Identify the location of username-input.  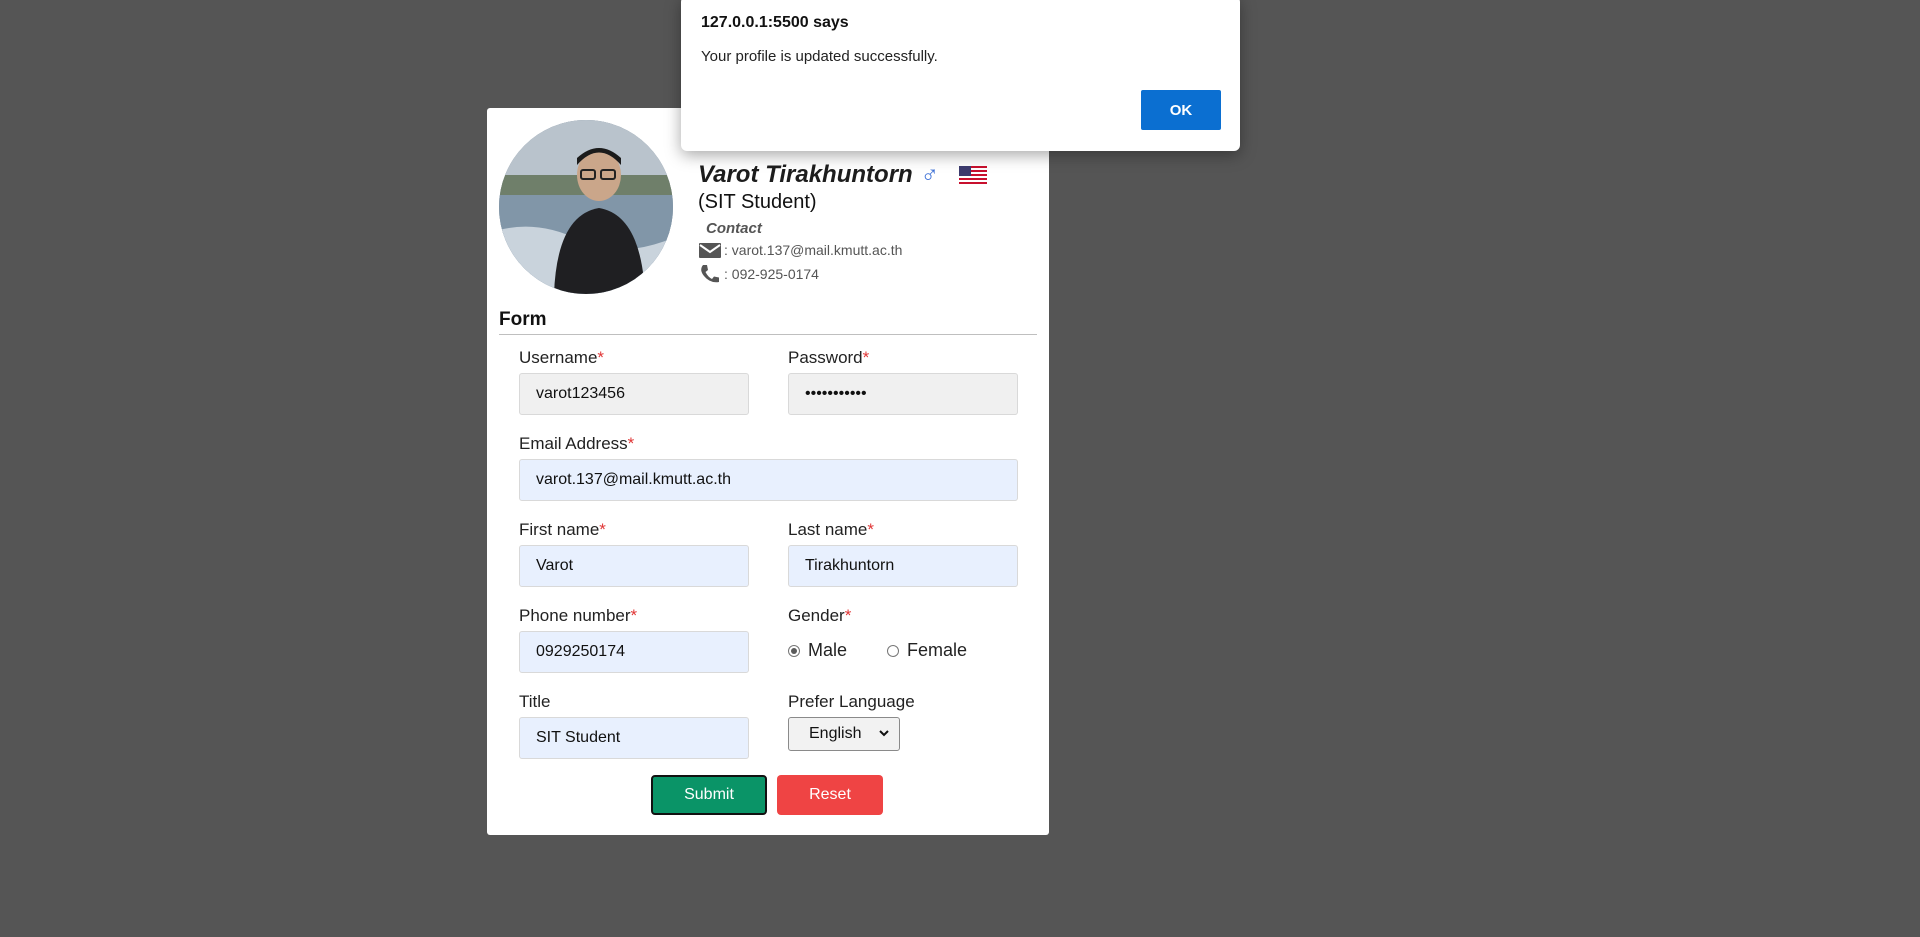
(634, 394).